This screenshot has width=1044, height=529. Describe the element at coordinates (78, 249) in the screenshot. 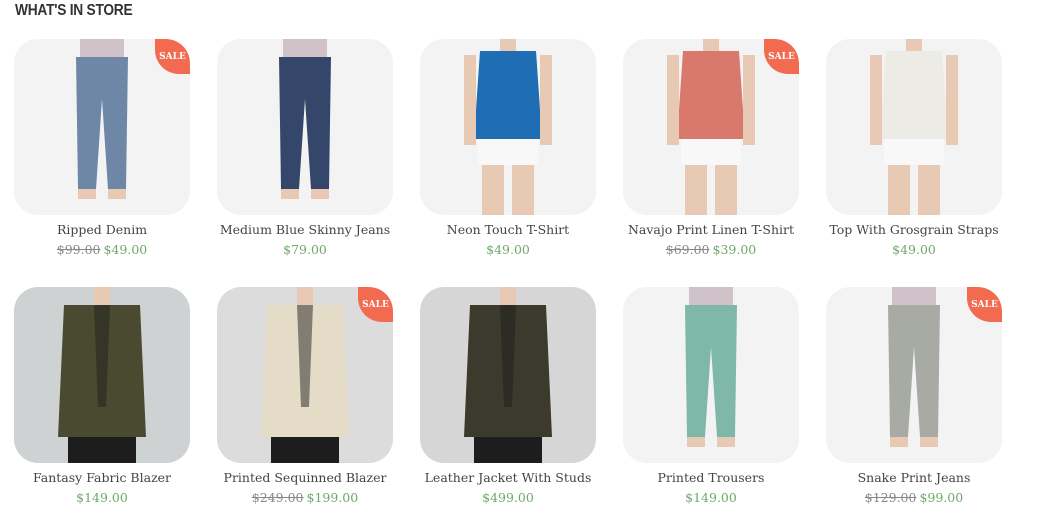

I see `original-price: $99.00` at that location.